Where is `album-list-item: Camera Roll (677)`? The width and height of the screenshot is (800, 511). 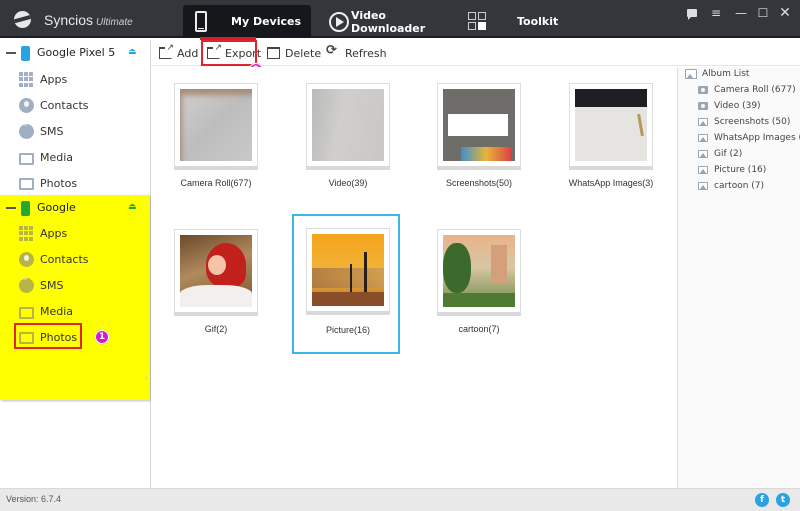 album-list-item: Camera Roll (677) is located at coordinates (747, 90).